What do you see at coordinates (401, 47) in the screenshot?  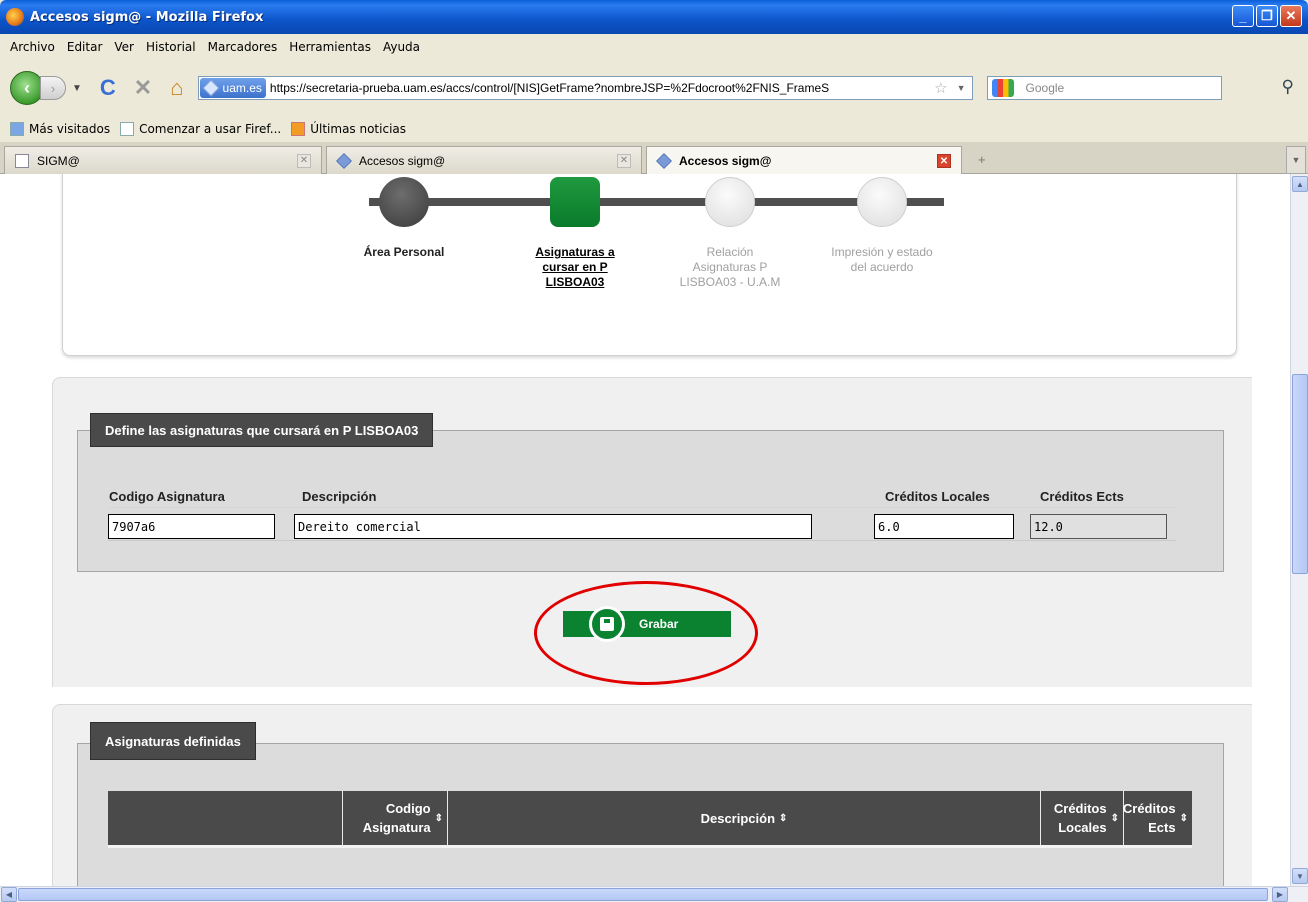 I see `menu-ayuda: Ayuda` at bounding box center [401, 47].